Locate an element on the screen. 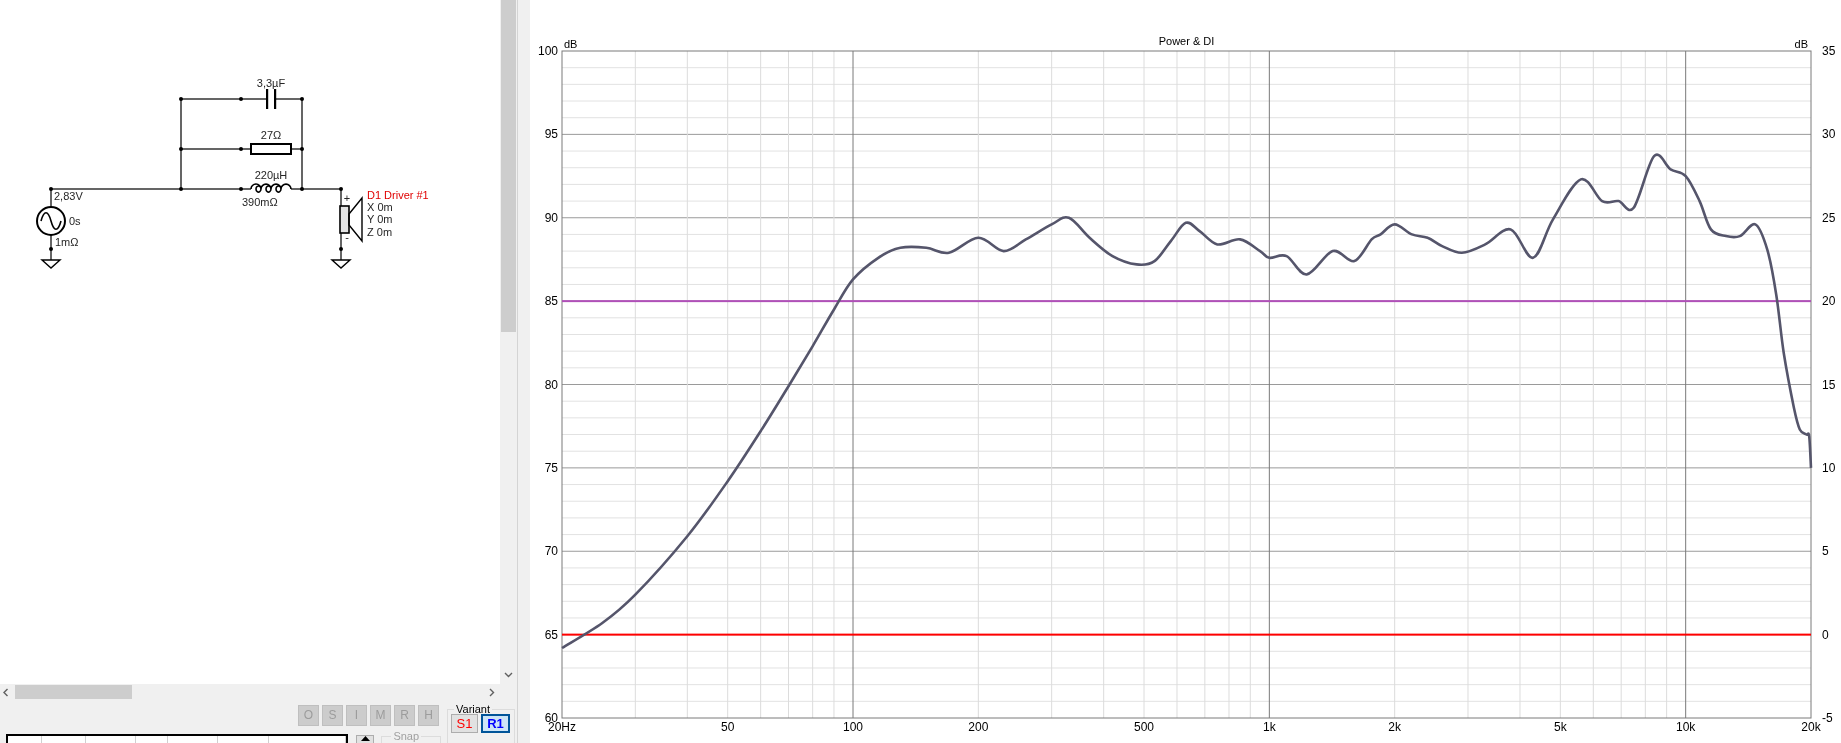  axis-tick-label: 30 is located at coordinates (1829, 134).